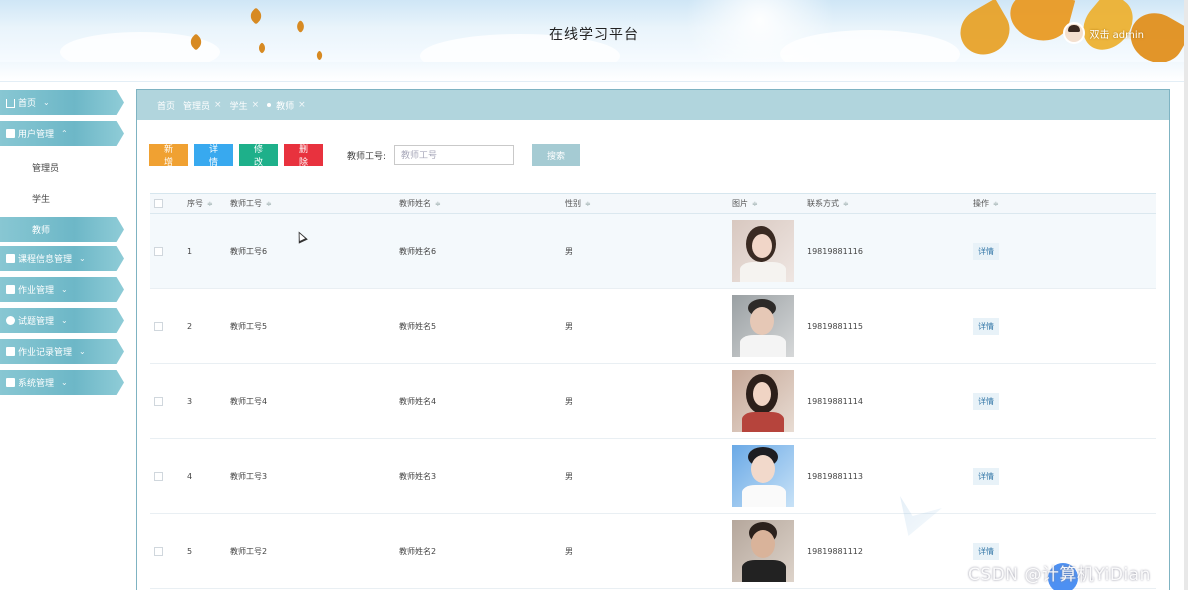 The height and width of the screenshot is (590, 1188). What do you see at coordinates (415, 203) in the screenshot?
I see `column-label: 教师姓名` at bounding box center [415, 203].